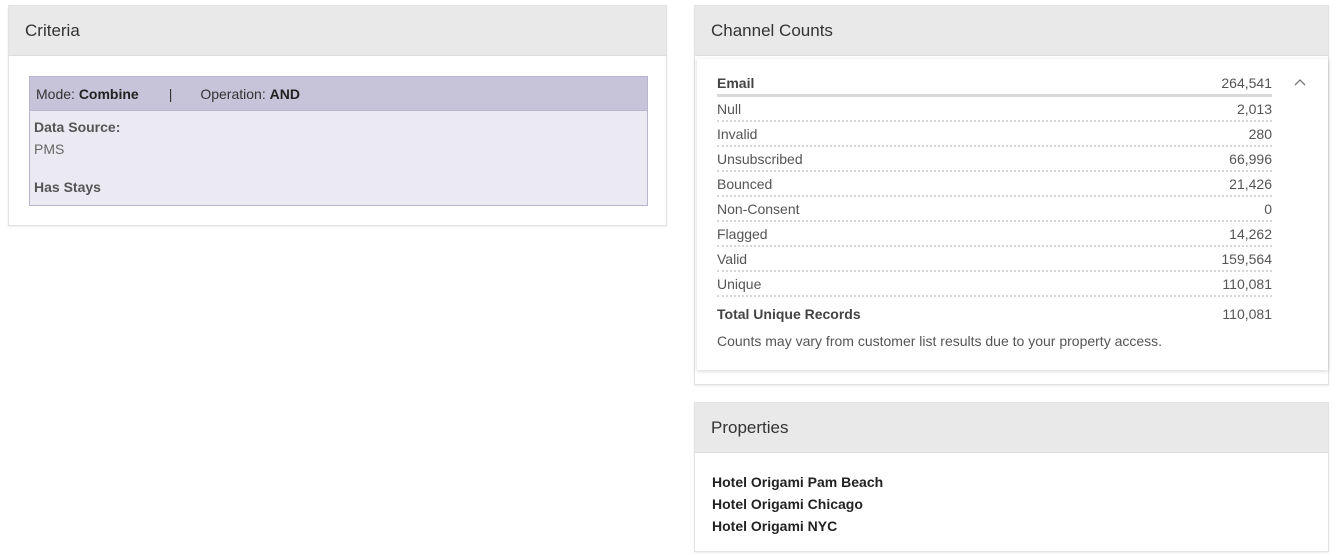  I want to click on mode-label: Mode:, so click(55, 93).